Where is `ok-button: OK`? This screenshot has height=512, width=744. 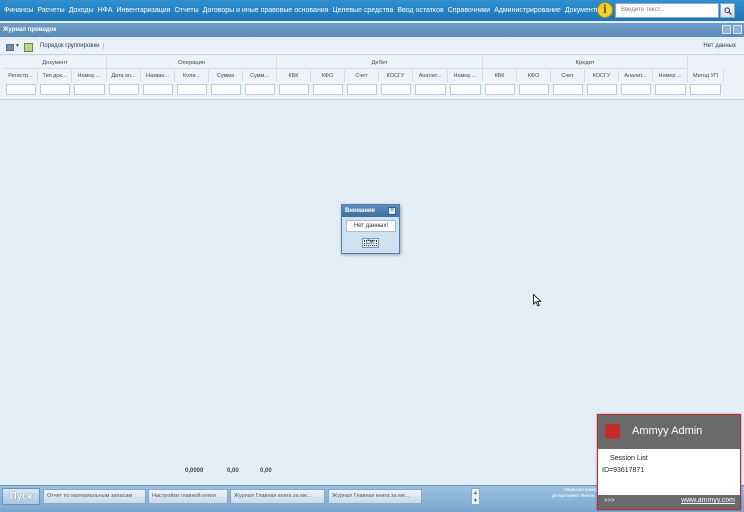
ok-button: OK is located at coordinates (370, 243).